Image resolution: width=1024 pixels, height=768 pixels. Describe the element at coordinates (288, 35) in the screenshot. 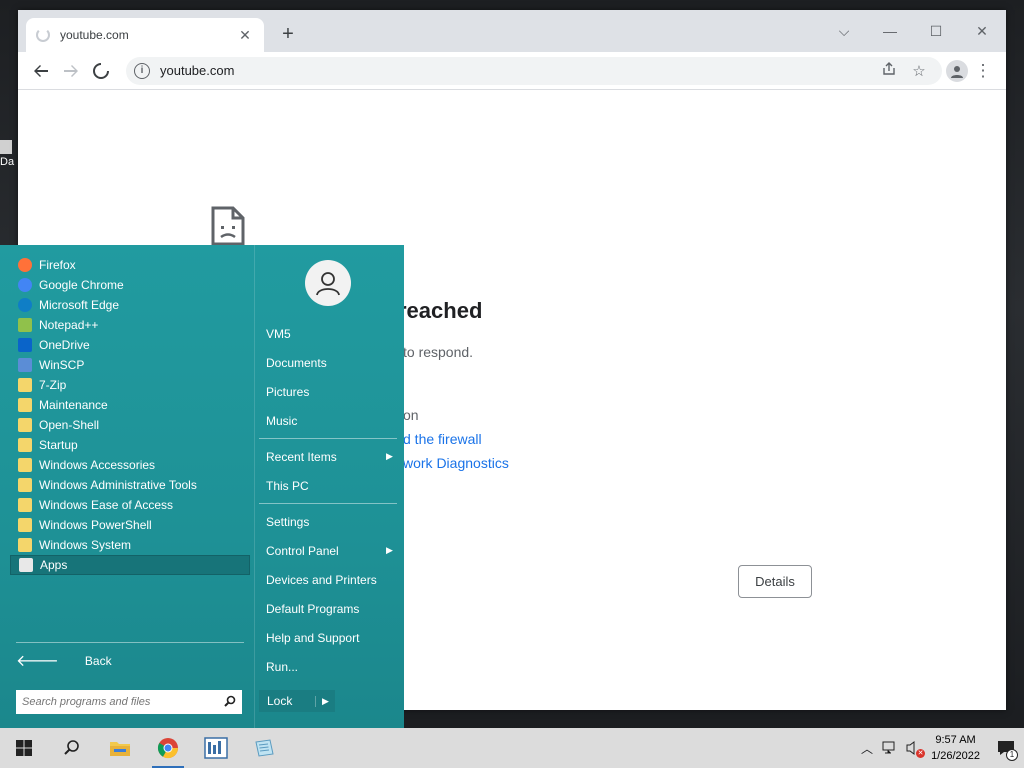

I see `new-tab-button: +` at that location.